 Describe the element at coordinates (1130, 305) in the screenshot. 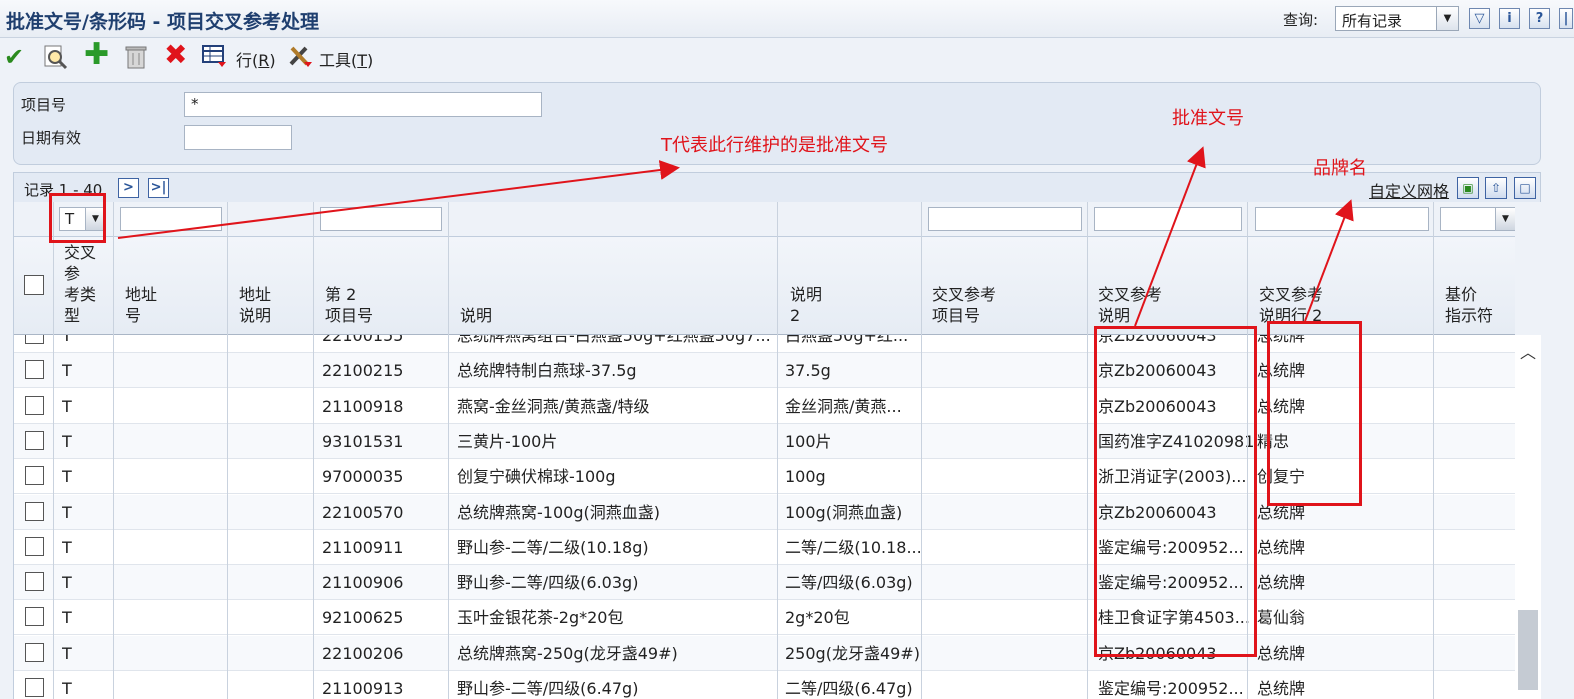

I see `header-xref-desc: 交叉参考 说明` at that location.